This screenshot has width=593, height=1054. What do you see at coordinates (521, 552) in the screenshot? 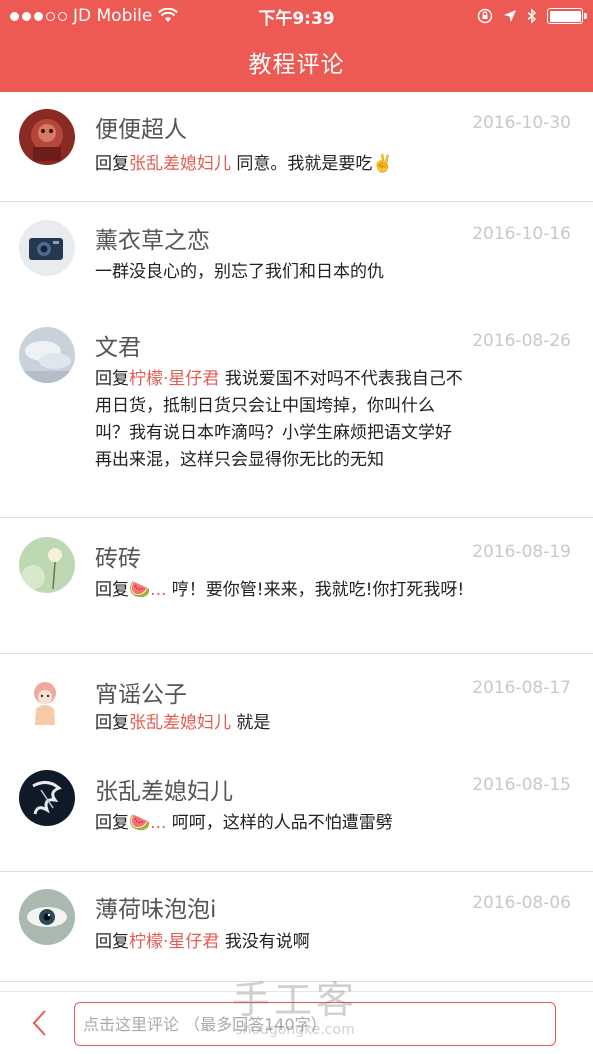
I see `comment-date: 2016-08-19` at bounding box center [521, 552].